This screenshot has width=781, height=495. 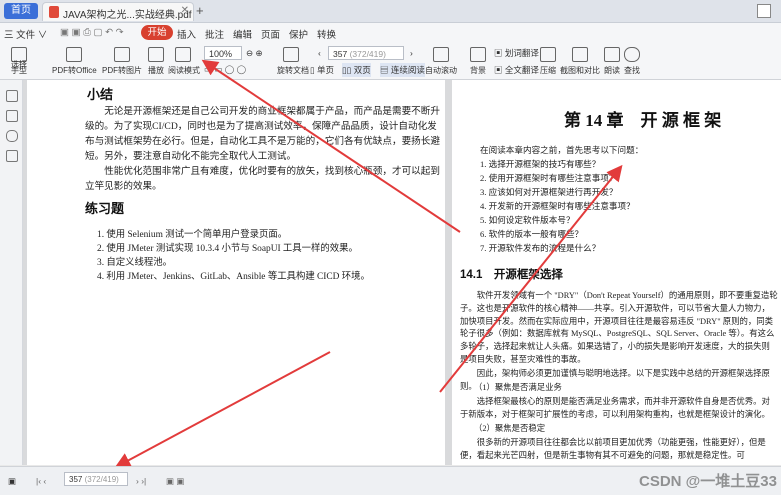 I want to click on next-last-page-button: › ›|, so click(x=141, y=481).